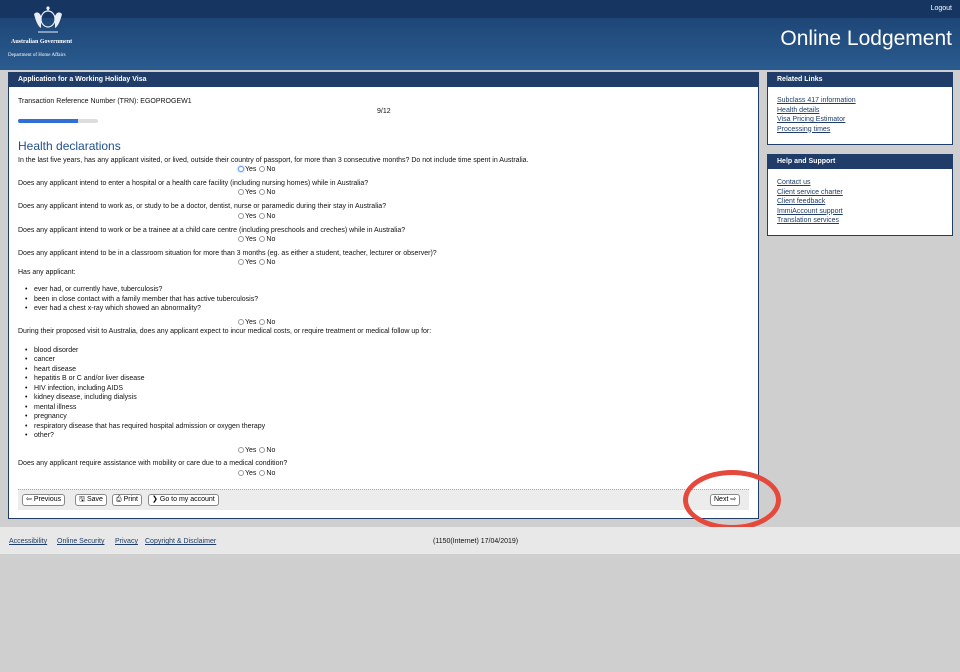 The height and width of the screenshot is (672, 960). Describe the element at coordinates (69, 146) in the screenshot. I see `section-title: Health declarations` at that location.